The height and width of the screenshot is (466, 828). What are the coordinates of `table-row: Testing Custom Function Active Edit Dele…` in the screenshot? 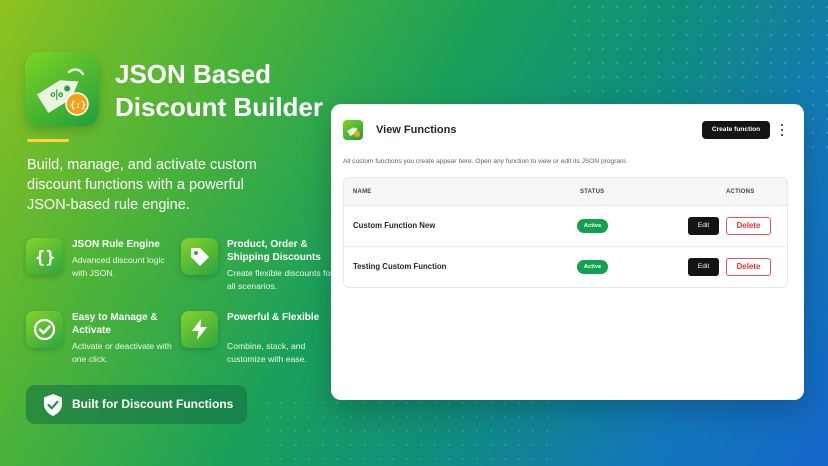 It's located at (565, 267).